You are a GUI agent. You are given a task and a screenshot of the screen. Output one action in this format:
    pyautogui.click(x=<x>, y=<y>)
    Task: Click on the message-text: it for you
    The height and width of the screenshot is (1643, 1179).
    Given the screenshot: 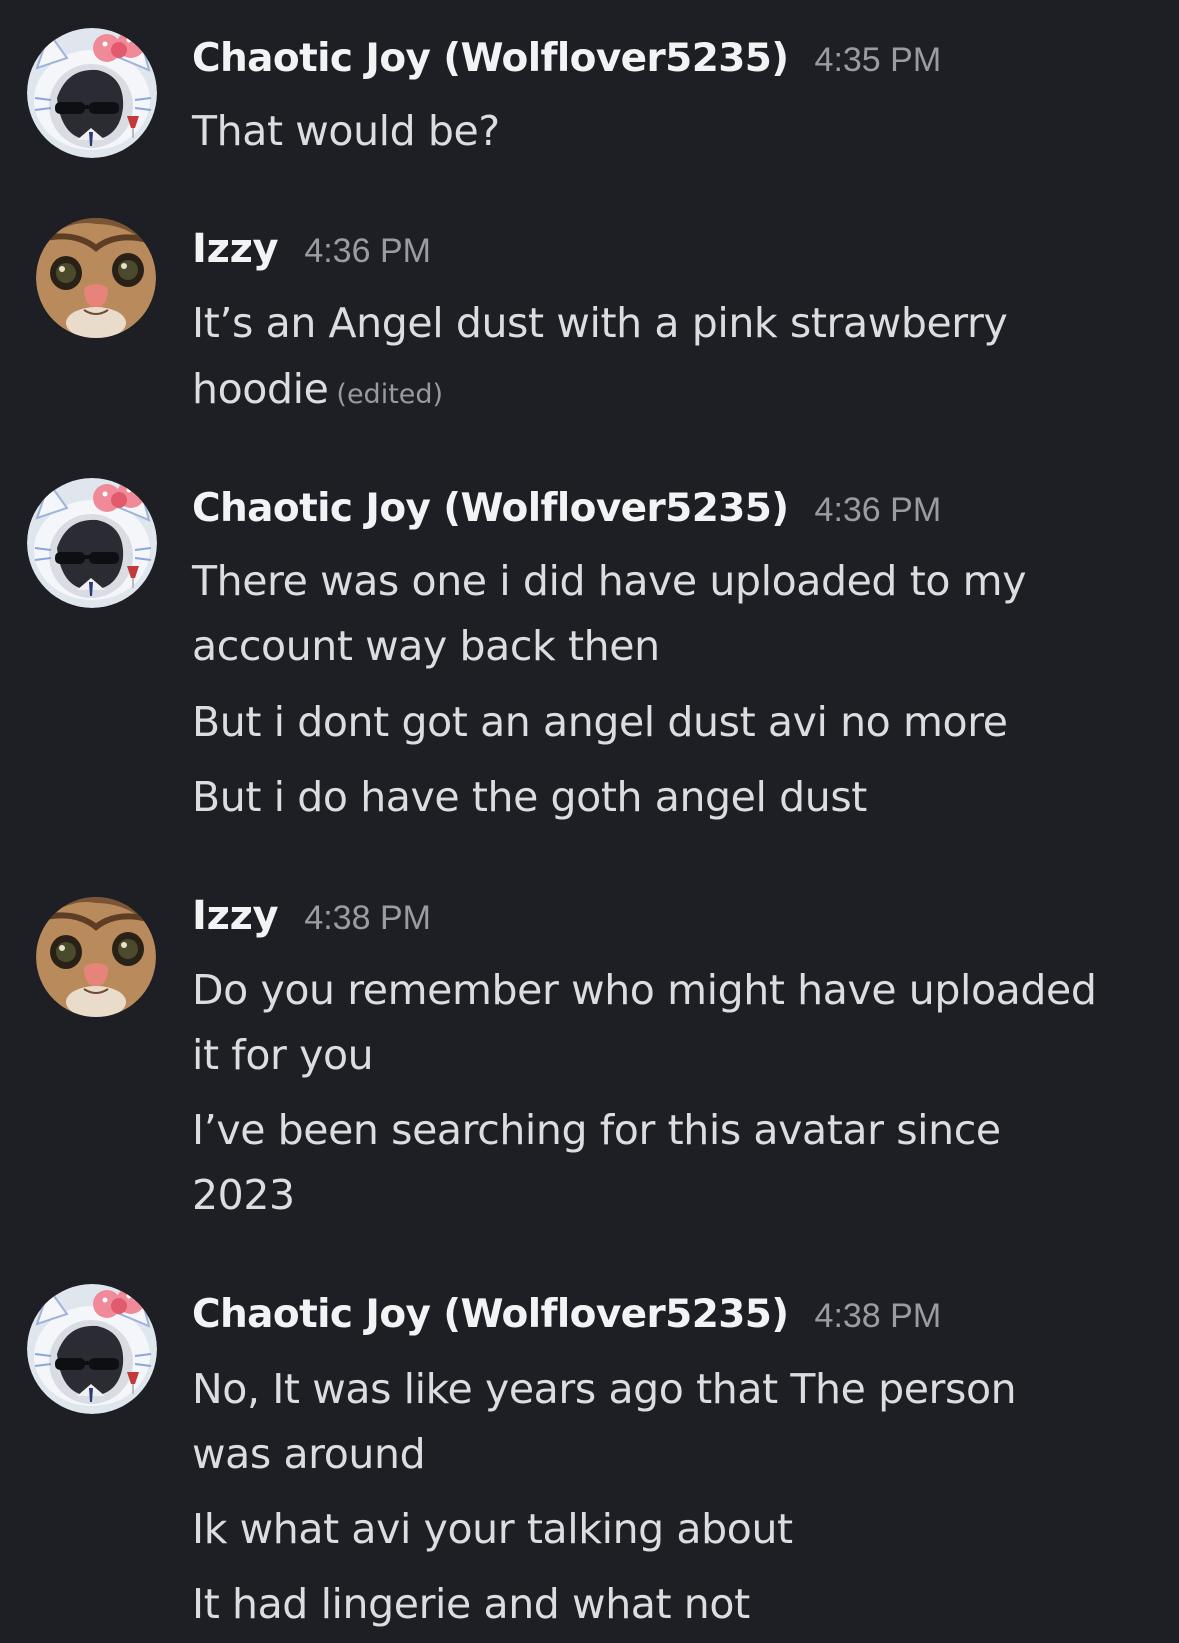 What is the action you would take?
    pyautogui.click(x=283, y=1055)
    